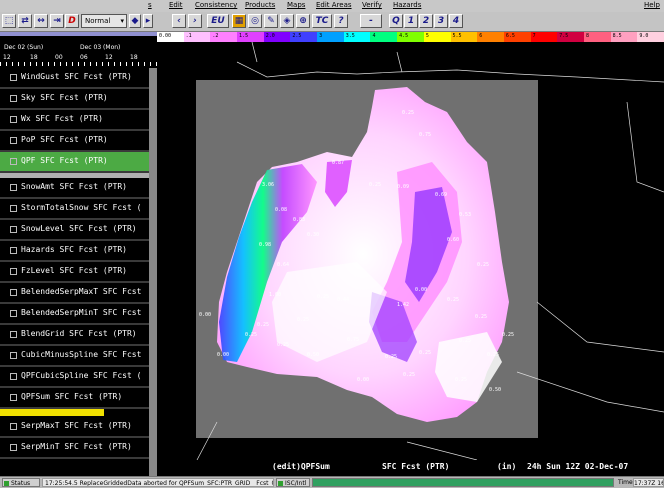 The height and width of the screenshot is (488, 664). What do you see at coordinates (6, 483) in the screenshot?
I see `status-led-icon` at bounding box center [6, 483].